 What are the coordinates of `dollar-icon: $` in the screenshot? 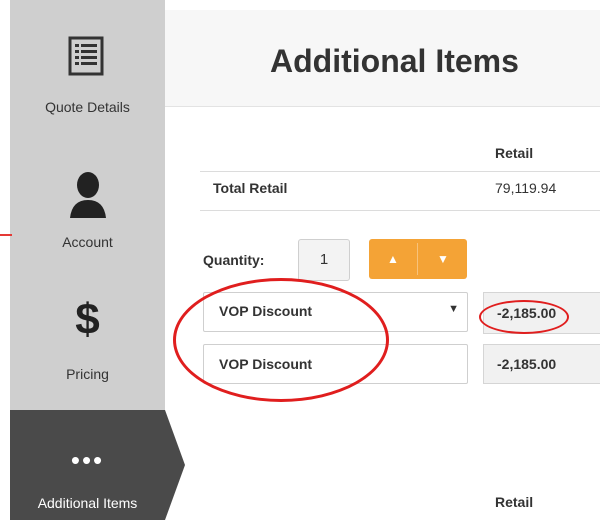 It's located at (87, 319).